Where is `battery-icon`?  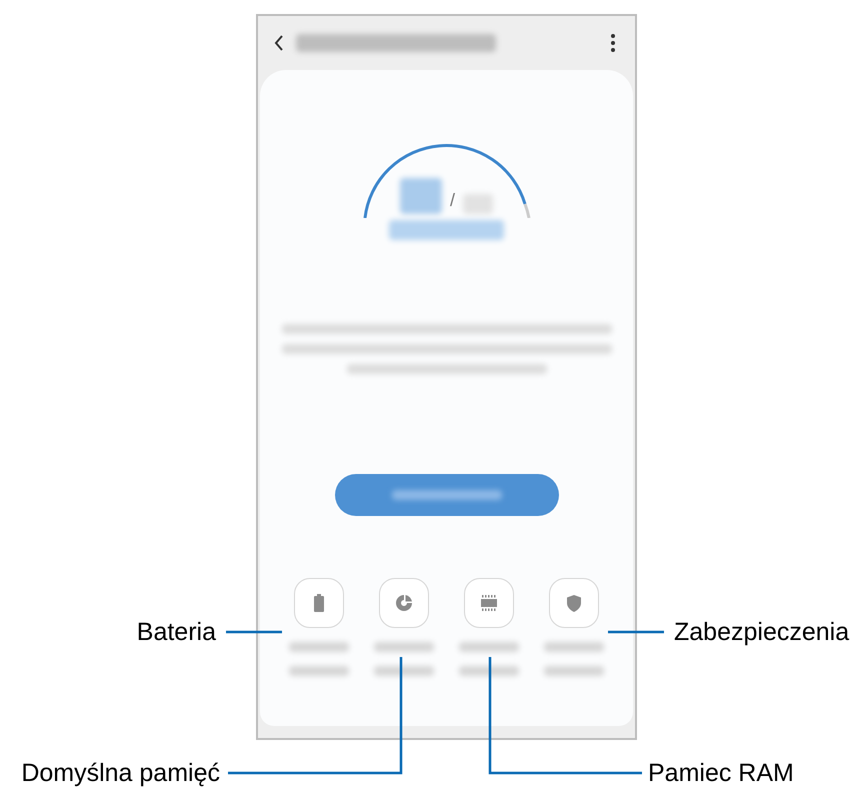 battery-icon is located at coordinates (318, 603).